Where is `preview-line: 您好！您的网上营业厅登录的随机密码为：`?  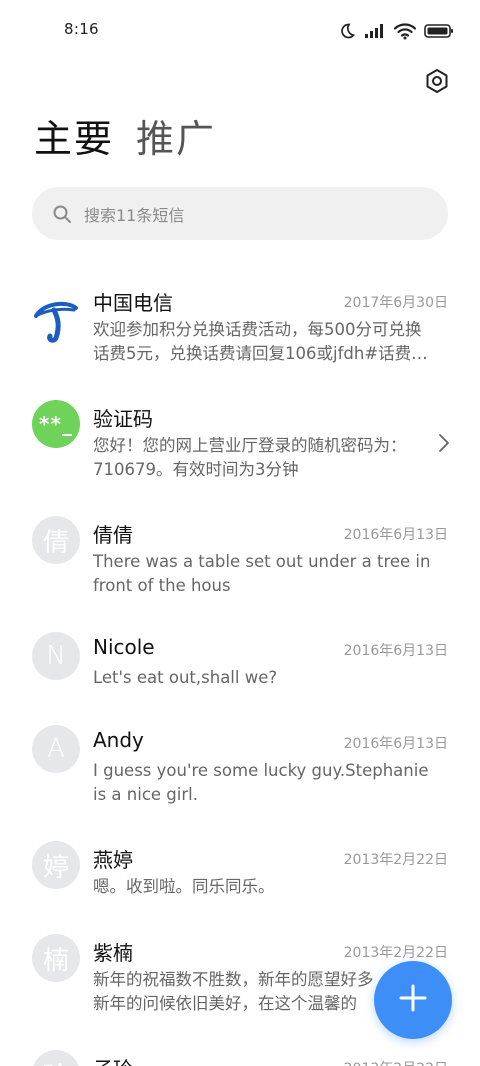 preview-line: 您好！您的网上营业厅登录的随机密码为： is located at coordinates (250, 445).